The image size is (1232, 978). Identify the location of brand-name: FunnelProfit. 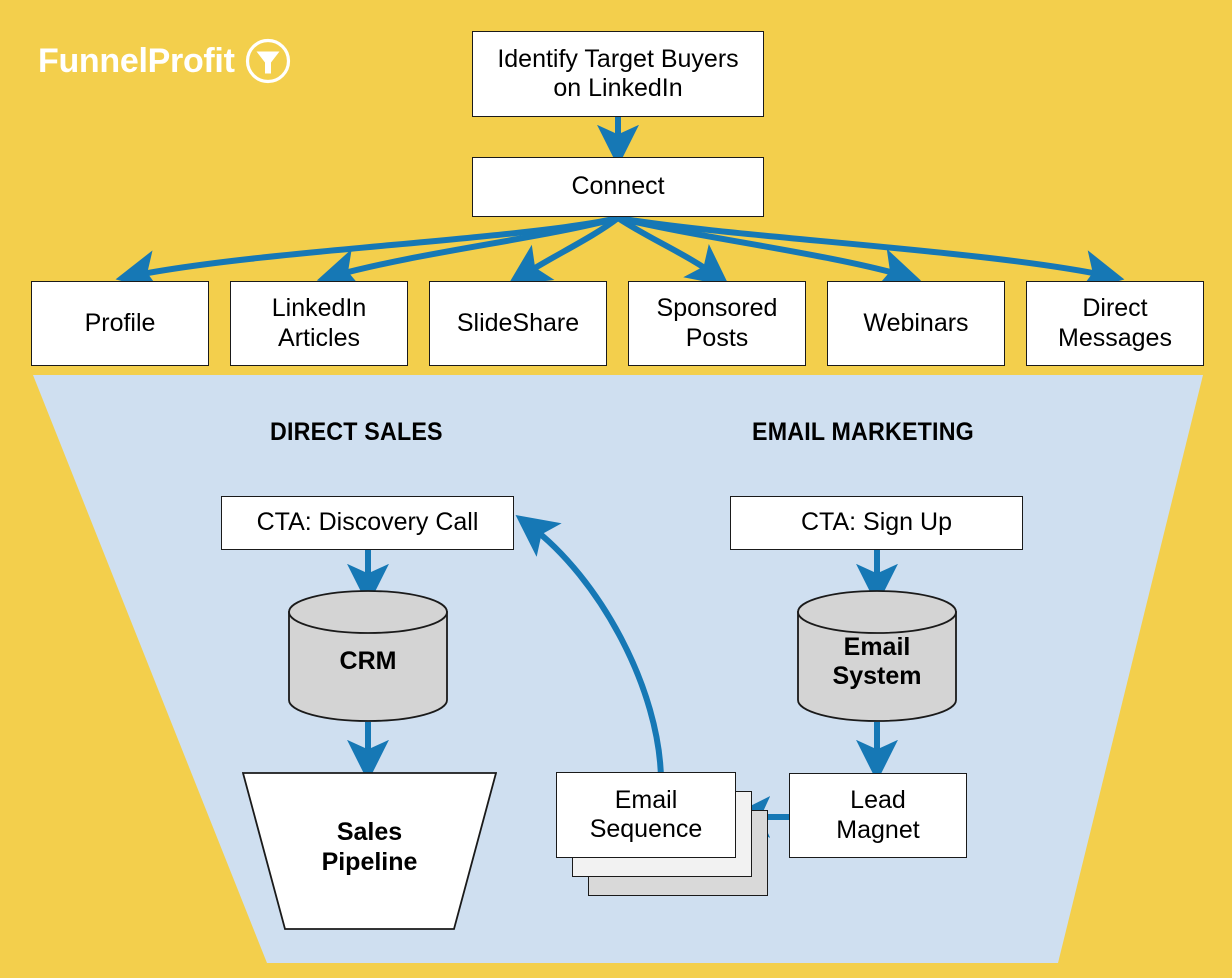
(136, 61).